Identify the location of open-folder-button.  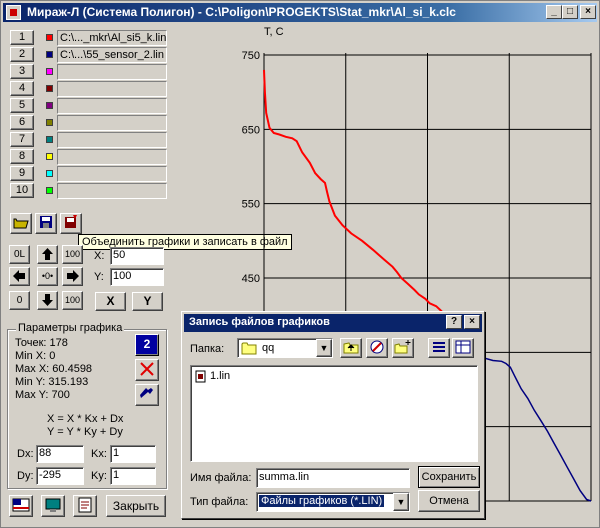
(21, 223).